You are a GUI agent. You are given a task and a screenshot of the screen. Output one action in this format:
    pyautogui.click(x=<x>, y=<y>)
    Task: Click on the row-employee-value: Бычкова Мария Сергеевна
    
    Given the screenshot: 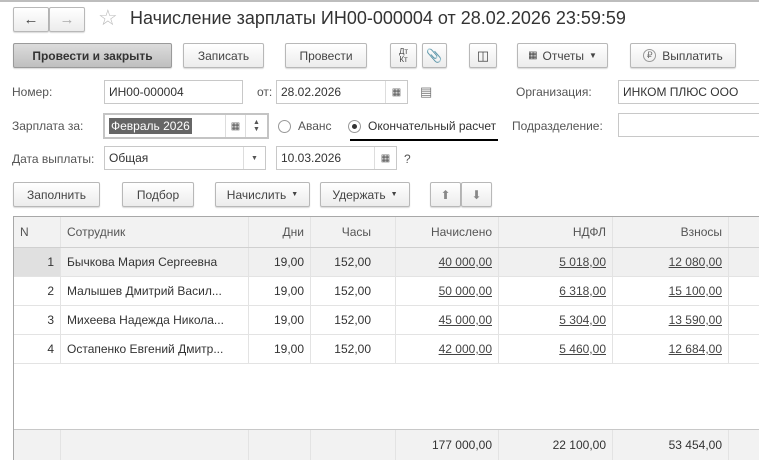 What is the action you would take?
    pyautogui.click(x=142, y=262)
    